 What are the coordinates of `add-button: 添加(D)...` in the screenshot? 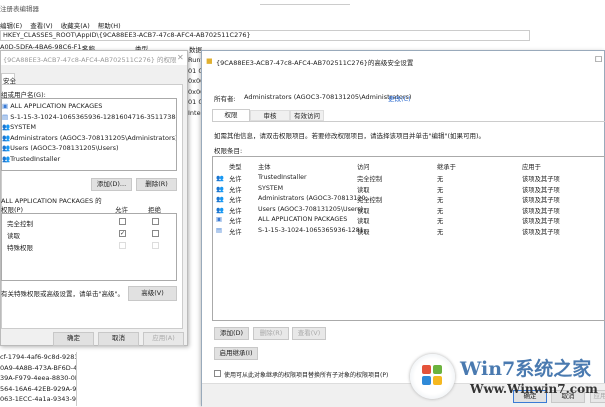 It's located at (111, 184).